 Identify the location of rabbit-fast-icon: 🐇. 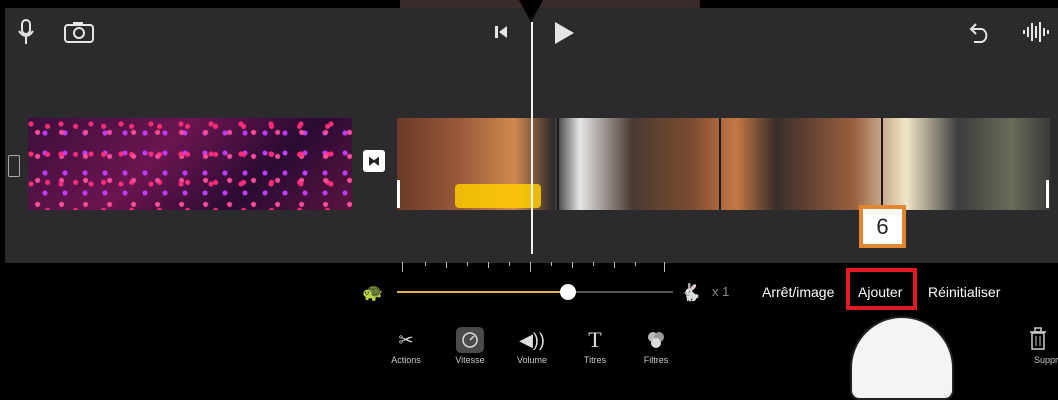
(691, 292).